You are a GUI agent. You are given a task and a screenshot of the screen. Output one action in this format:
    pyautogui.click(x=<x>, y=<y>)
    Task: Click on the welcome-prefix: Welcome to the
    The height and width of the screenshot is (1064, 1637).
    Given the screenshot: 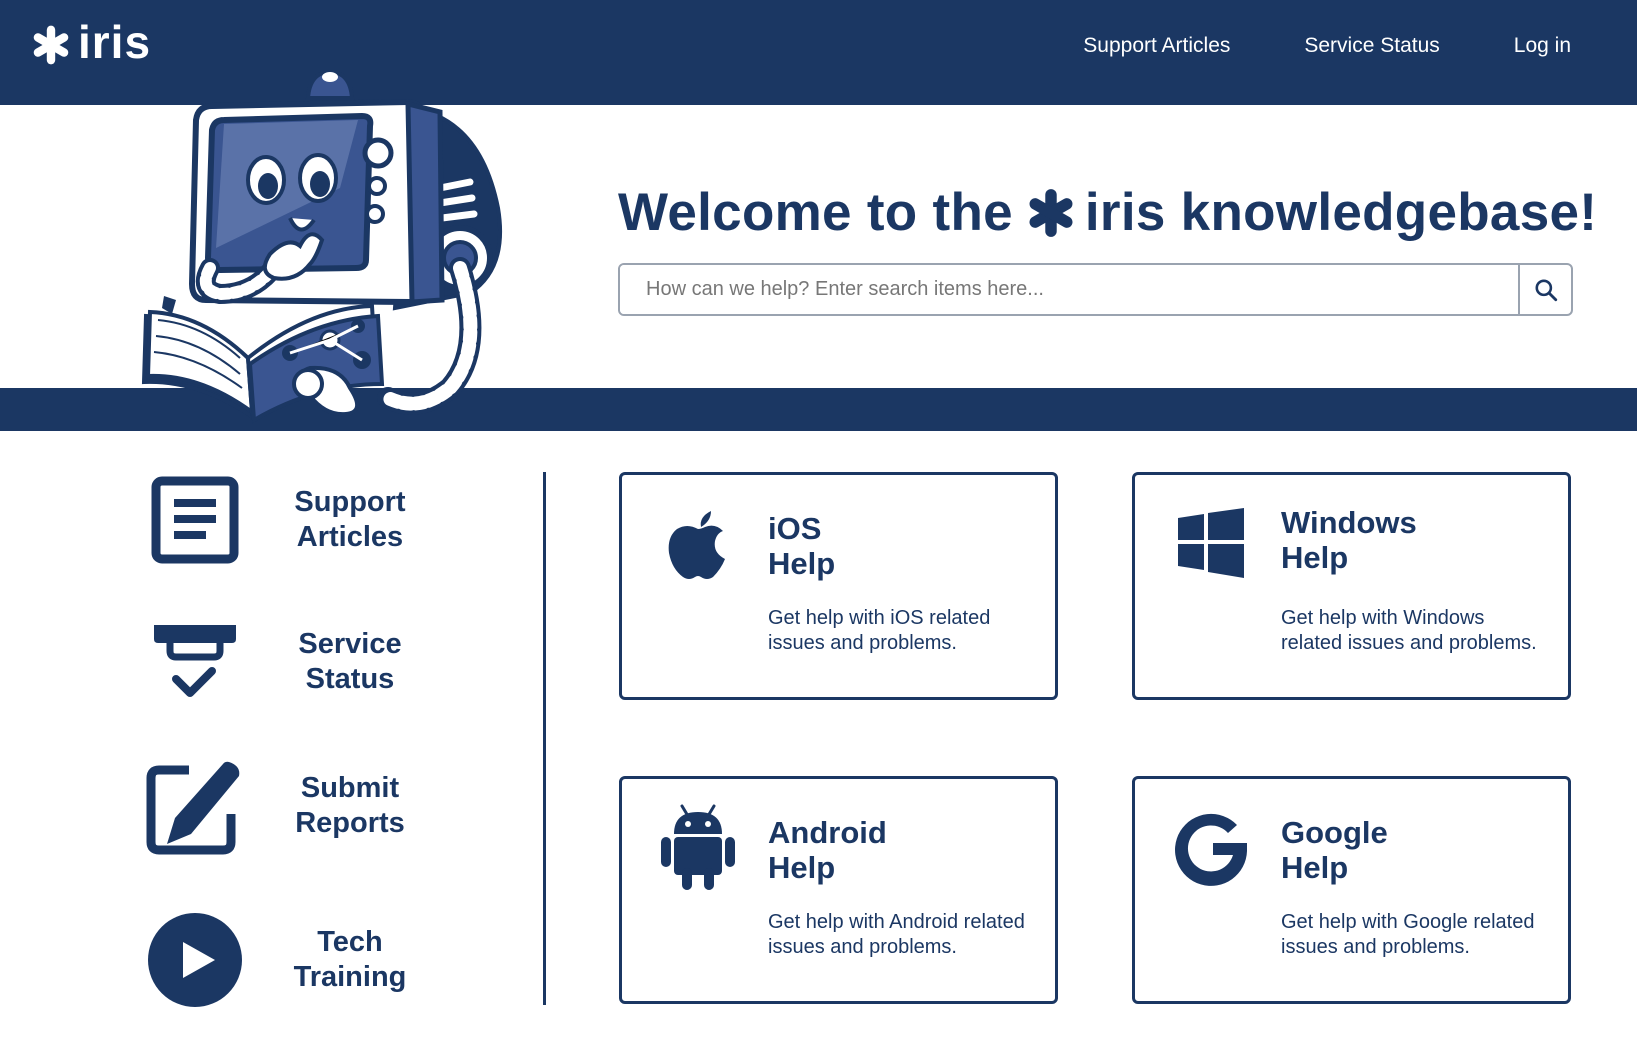 What is the action you would take?
    pyautogui.click(x=815, y=212)
    